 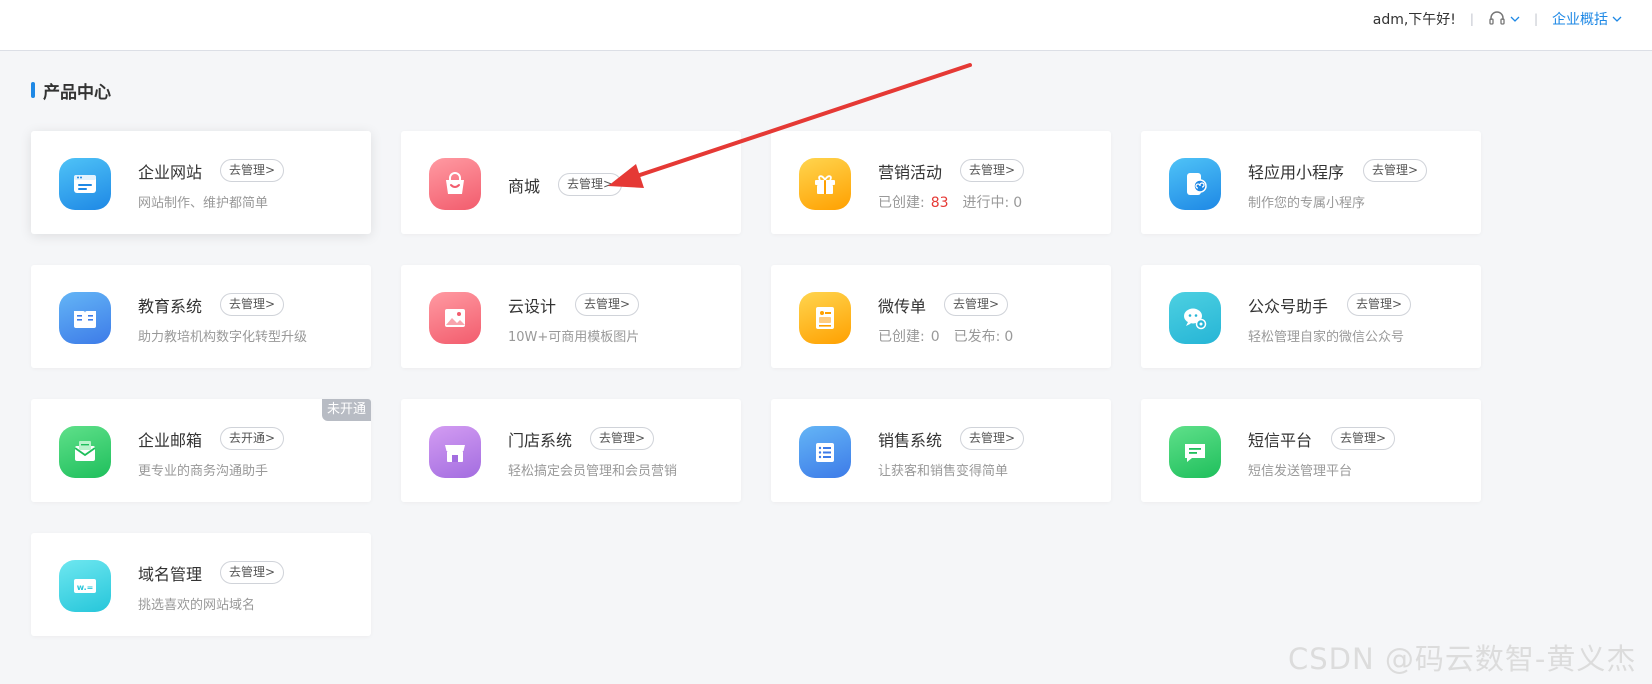 I want to click on list-icon, so click(x=825, y=452).